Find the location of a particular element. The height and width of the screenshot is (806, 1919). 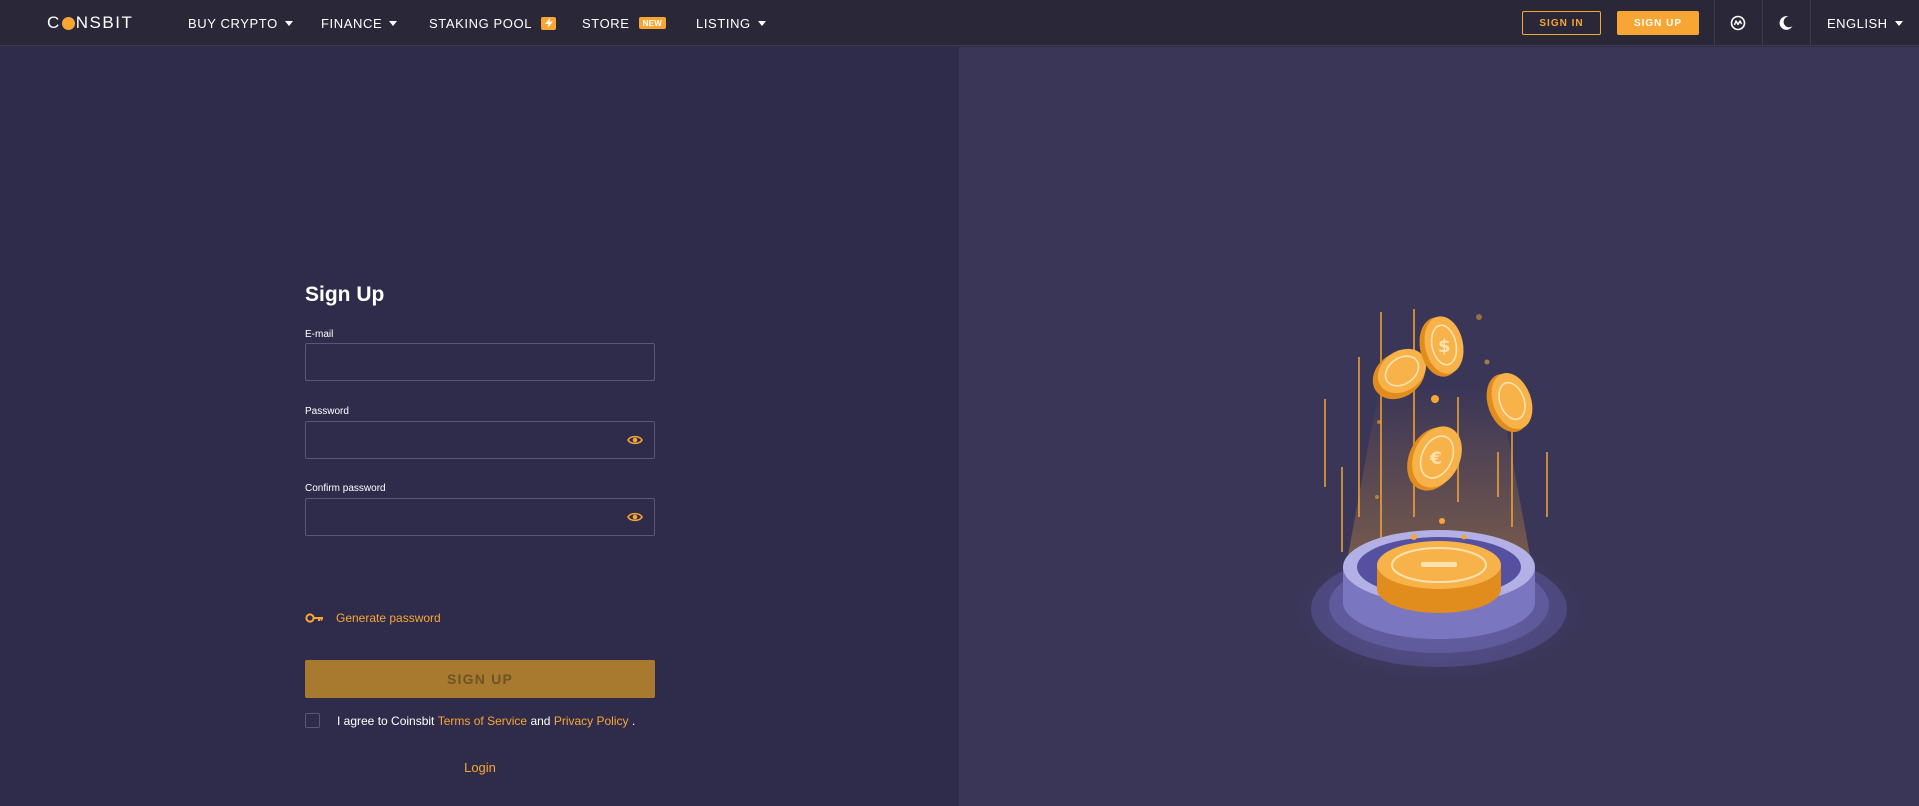

page-title: Sign Up is located at coordinates (345, 294).